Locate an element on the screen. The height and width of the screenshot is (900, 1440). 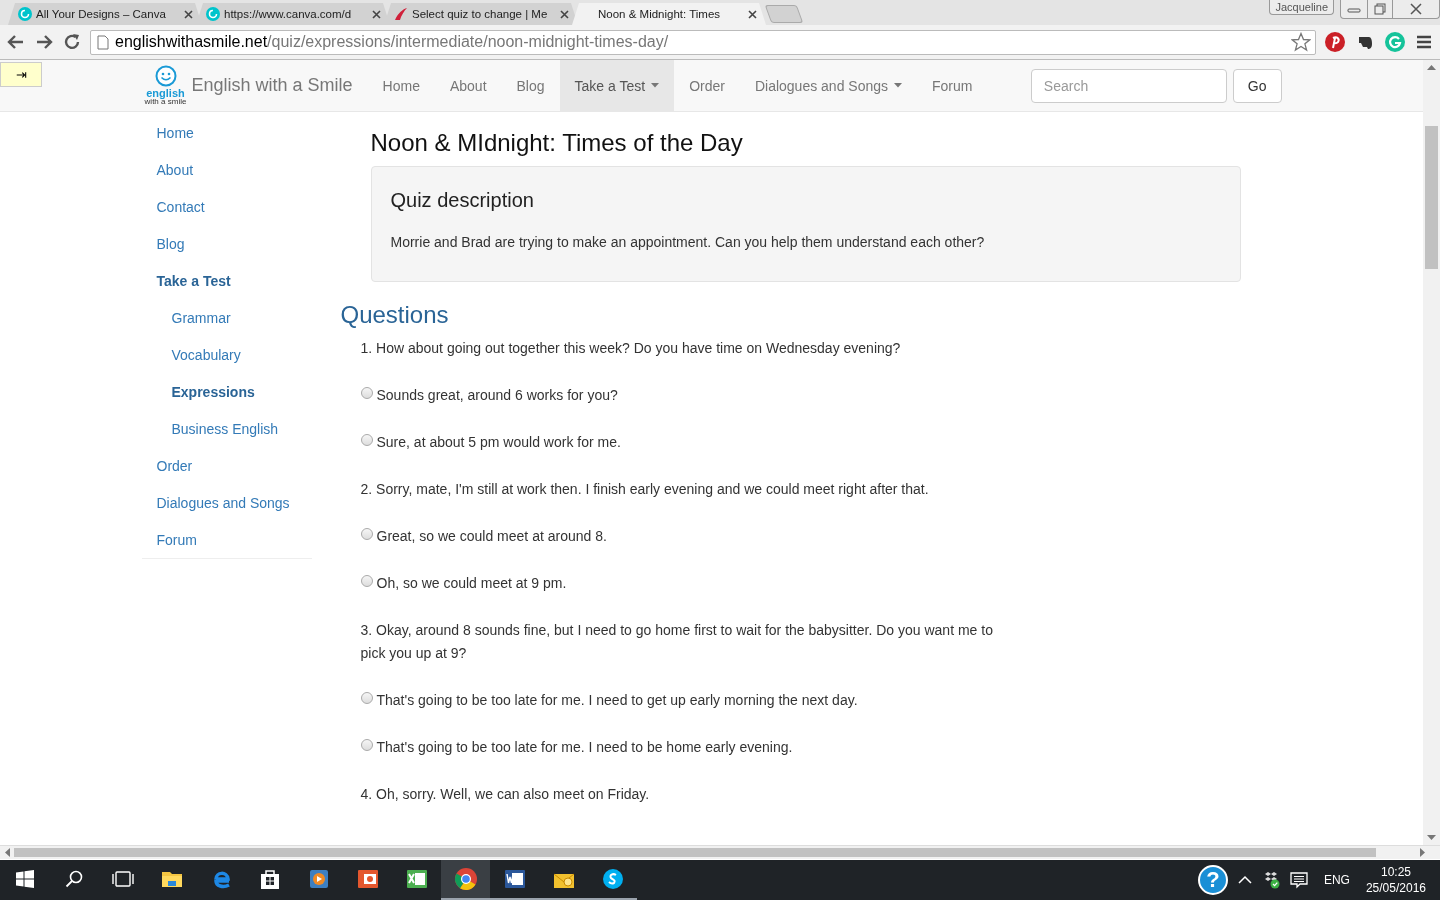
language-indicator: ENG is located at coordinates (1336, 880).